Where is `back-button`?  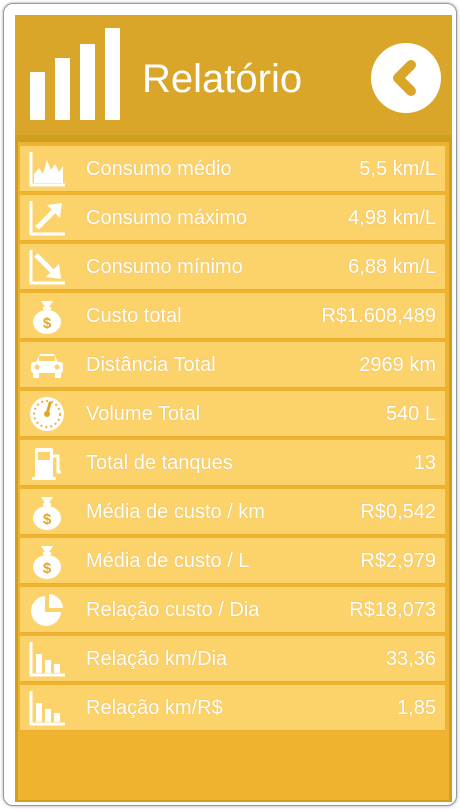
back-button is located at coordinates (406, 78).